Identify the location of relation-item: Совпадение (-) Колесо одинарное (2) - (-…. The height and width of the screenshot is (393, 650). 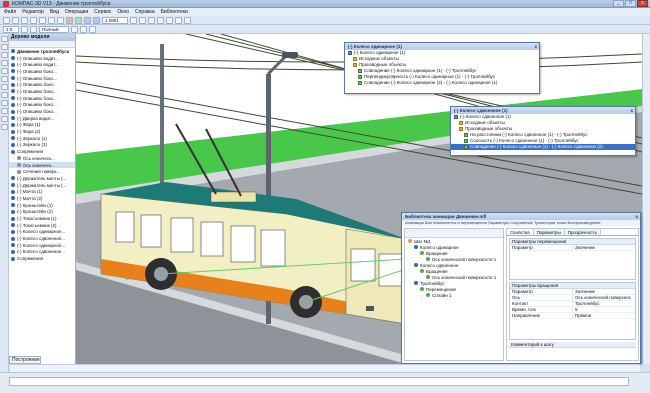
(442, 83).